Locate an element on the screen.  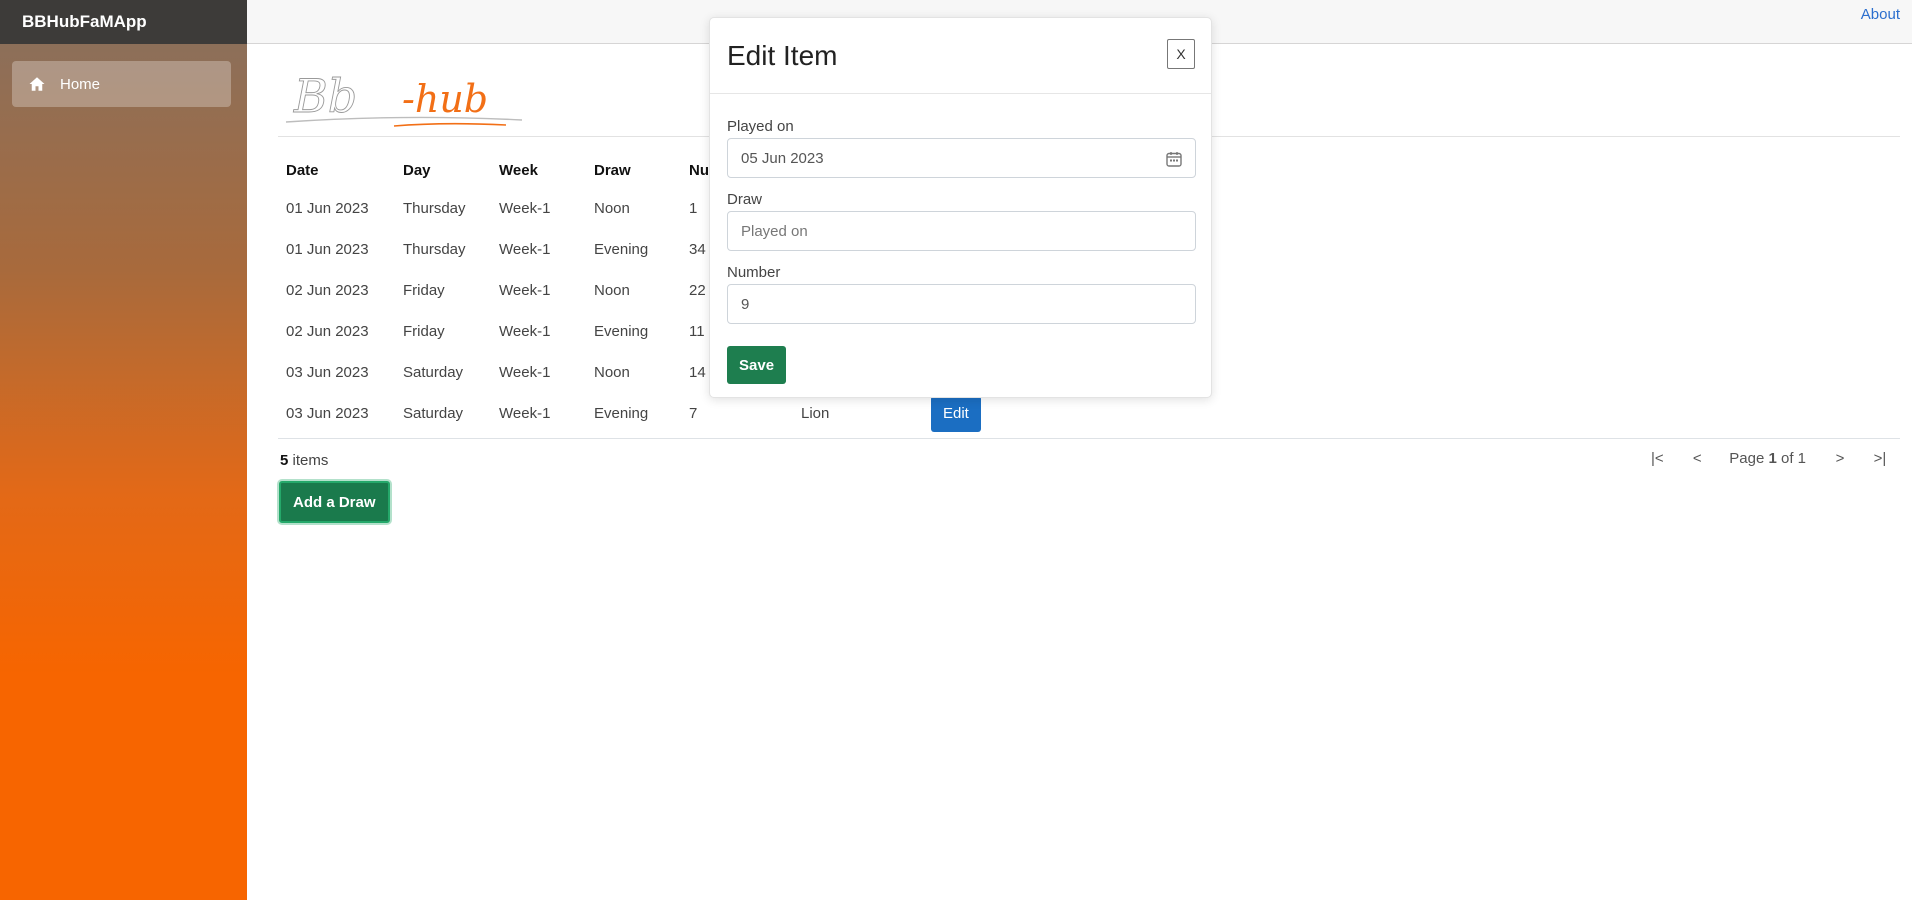
pager-label: Page 1 of 1 is located at coordinates (1767, 458).